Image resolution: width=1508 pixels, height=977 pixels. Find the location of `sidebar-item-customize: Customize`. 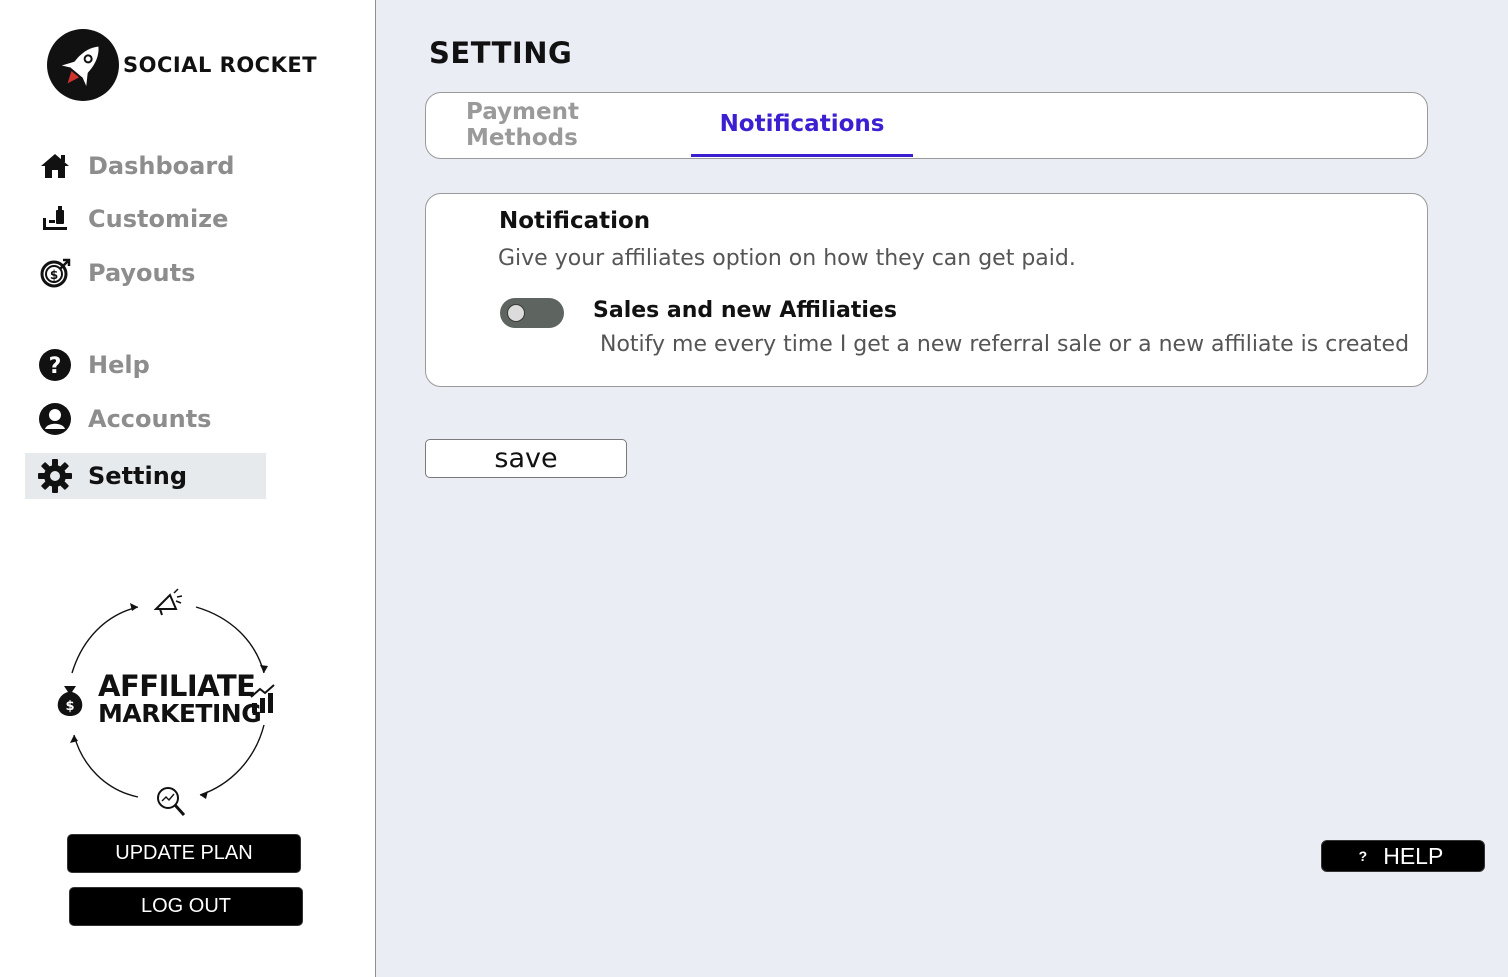

sidebar-item-customize: Customize is located at coordinates (145, 219).